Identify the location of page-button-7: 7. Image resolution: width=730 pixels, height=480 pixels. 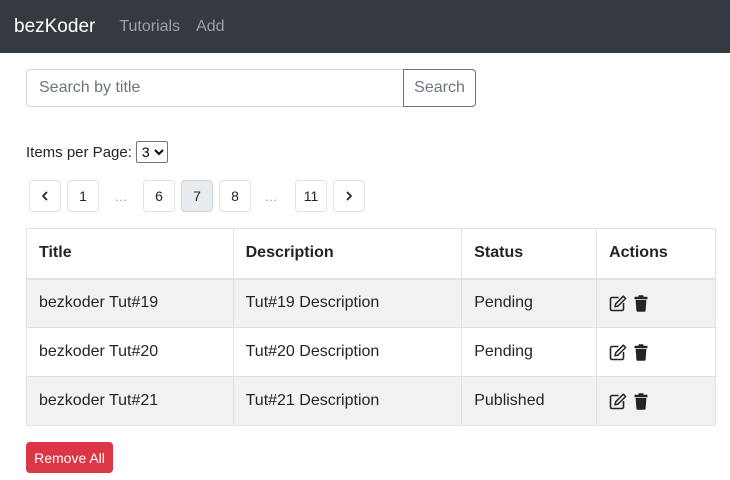
(197, 196).